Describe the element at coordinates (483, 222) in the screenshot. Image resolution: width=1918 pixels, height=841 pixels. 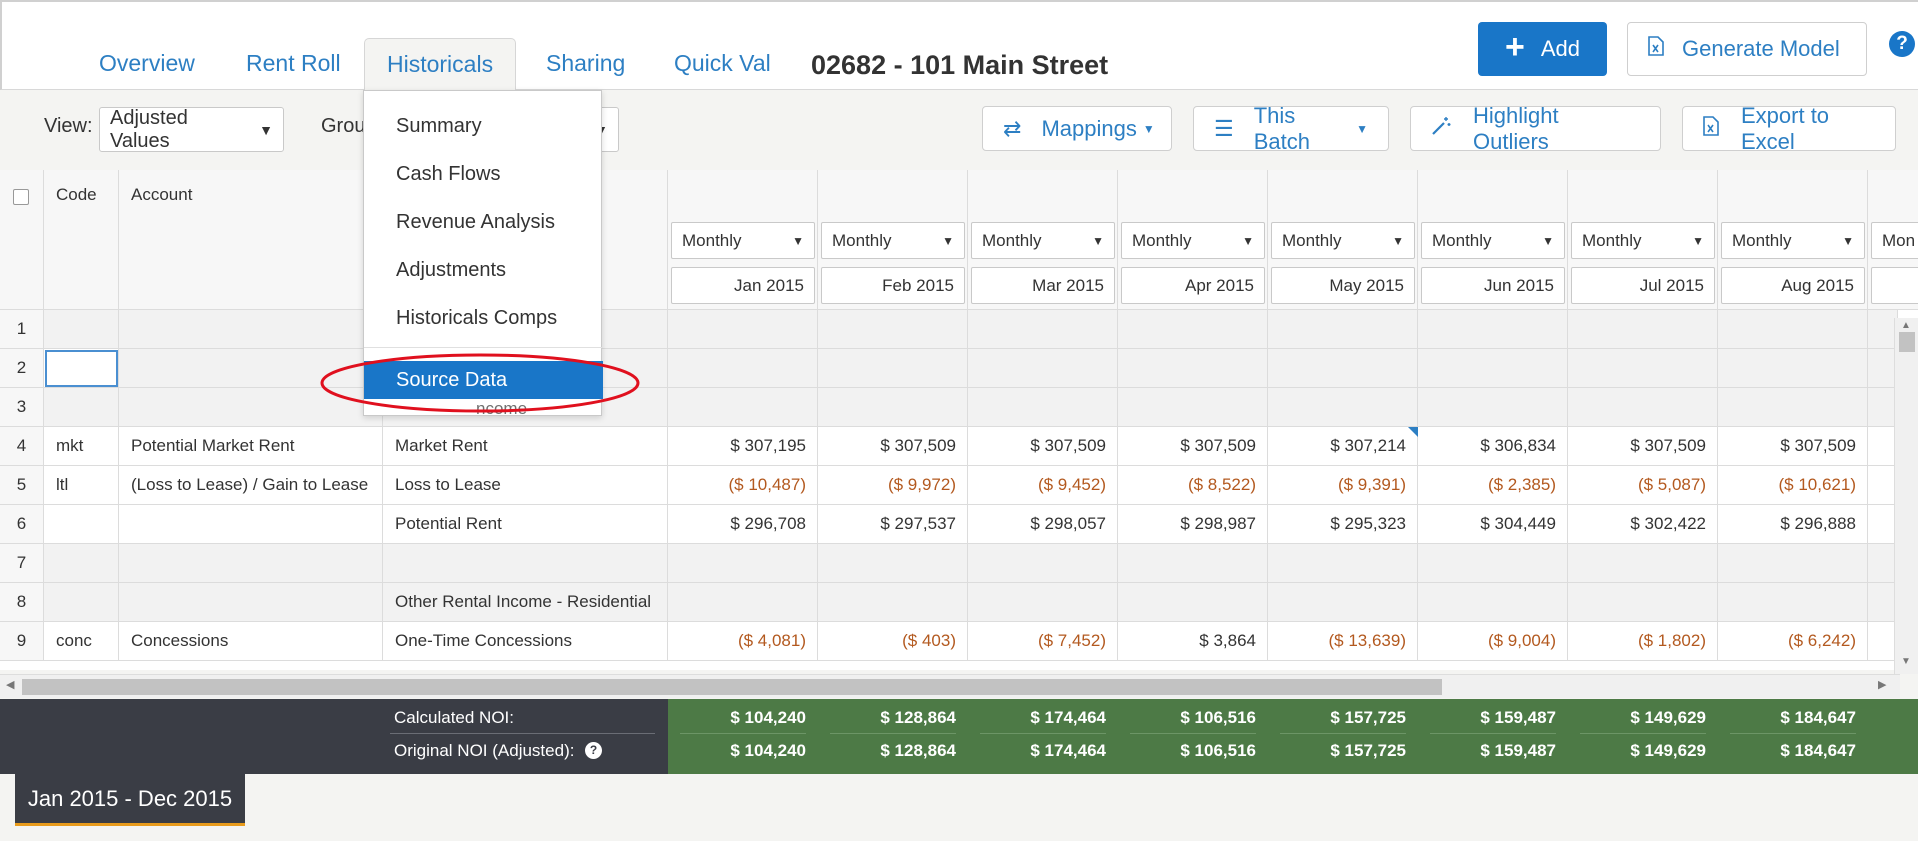
I see `menu-item-revenue-analysis: Revenue Analysis` at that location.